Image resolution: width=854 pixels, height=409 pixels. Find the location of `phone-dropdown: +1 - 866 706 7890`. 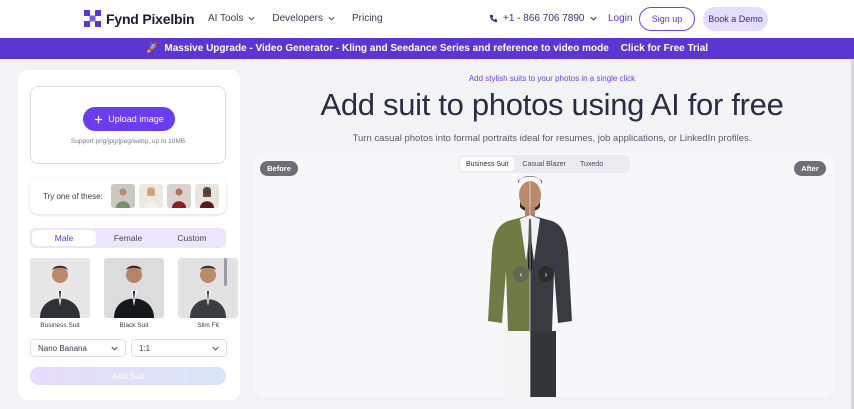

phone-dropdown: +1 - 866 706 7890 is located at coordinates (543, 18).